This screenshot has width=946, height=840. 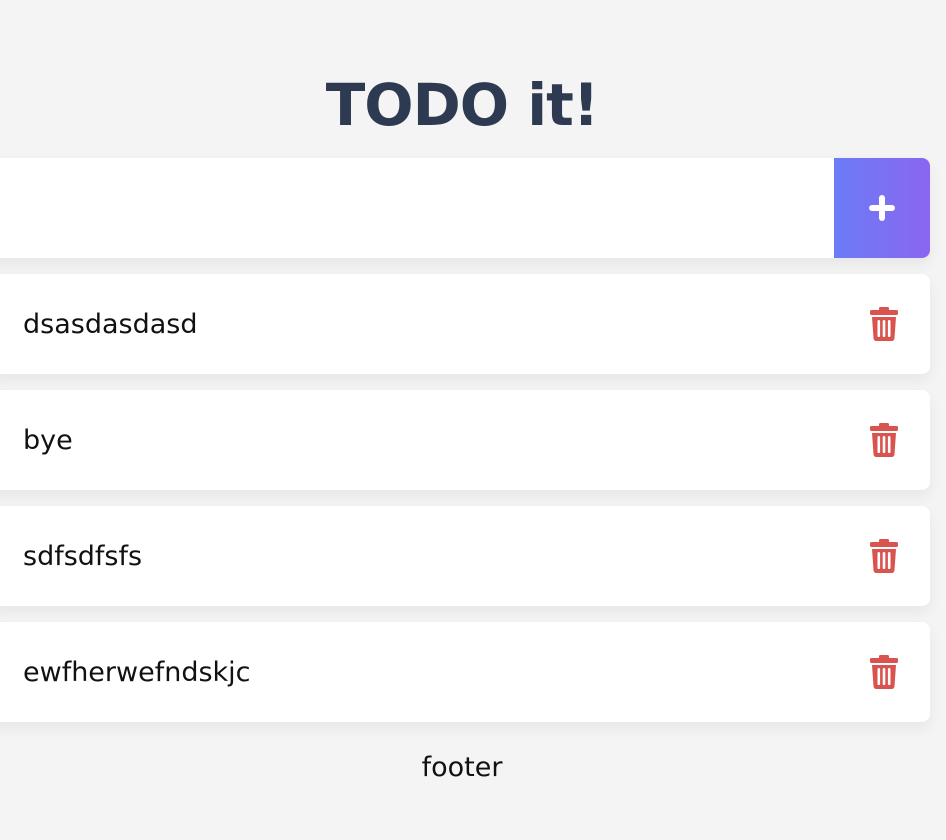 I want to click on todo-input-row, so click(x=465, y=208).